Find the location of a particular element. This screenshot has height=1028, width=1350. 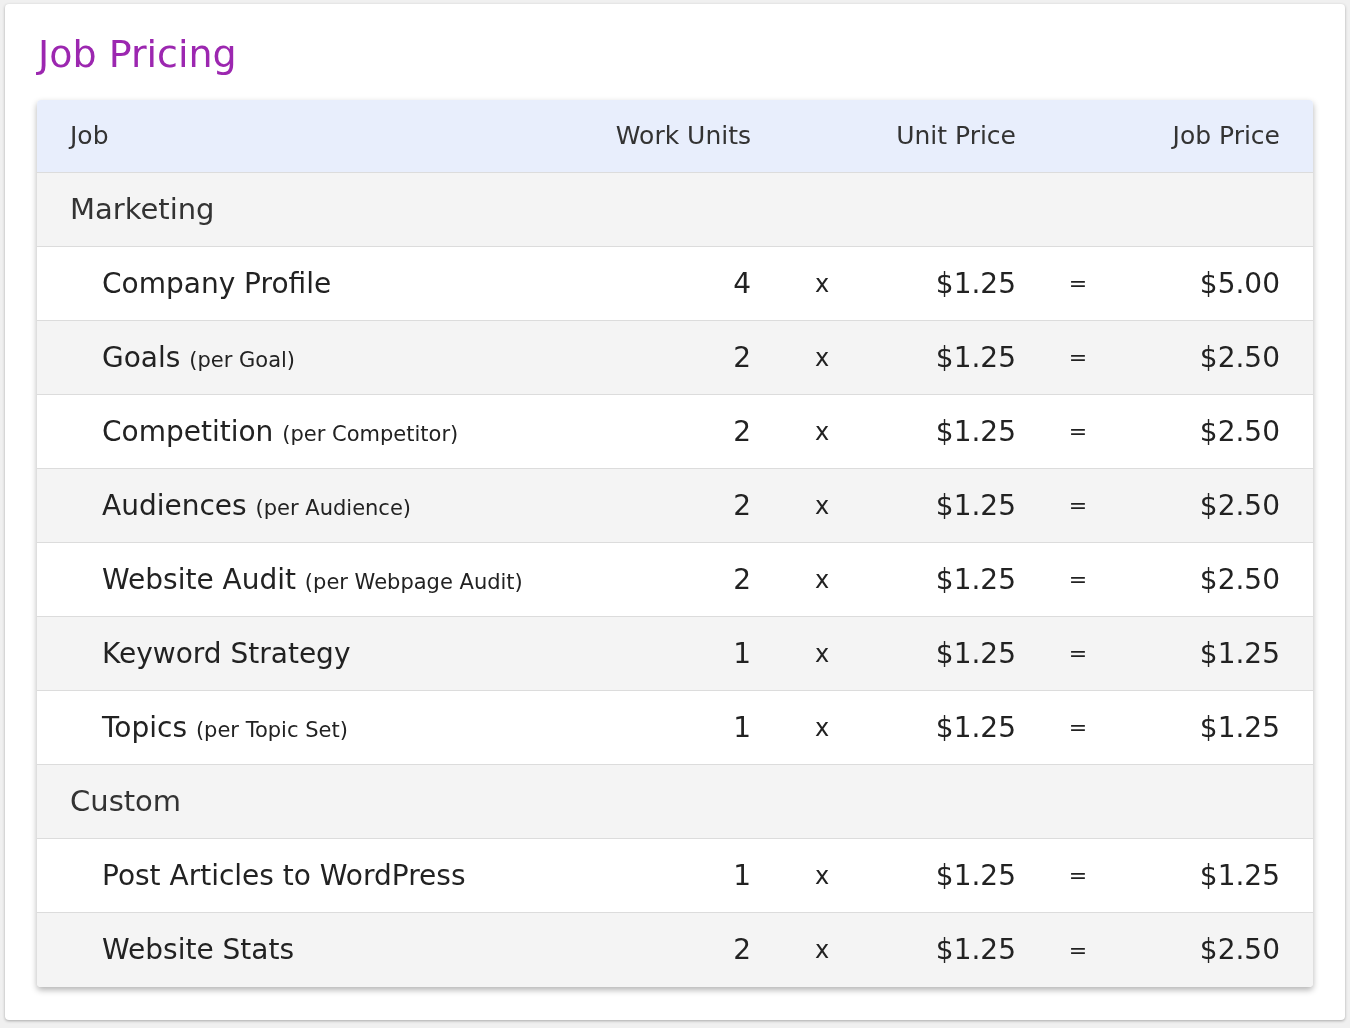

job-note: (per Goal) is located at coordinates (242, 359).